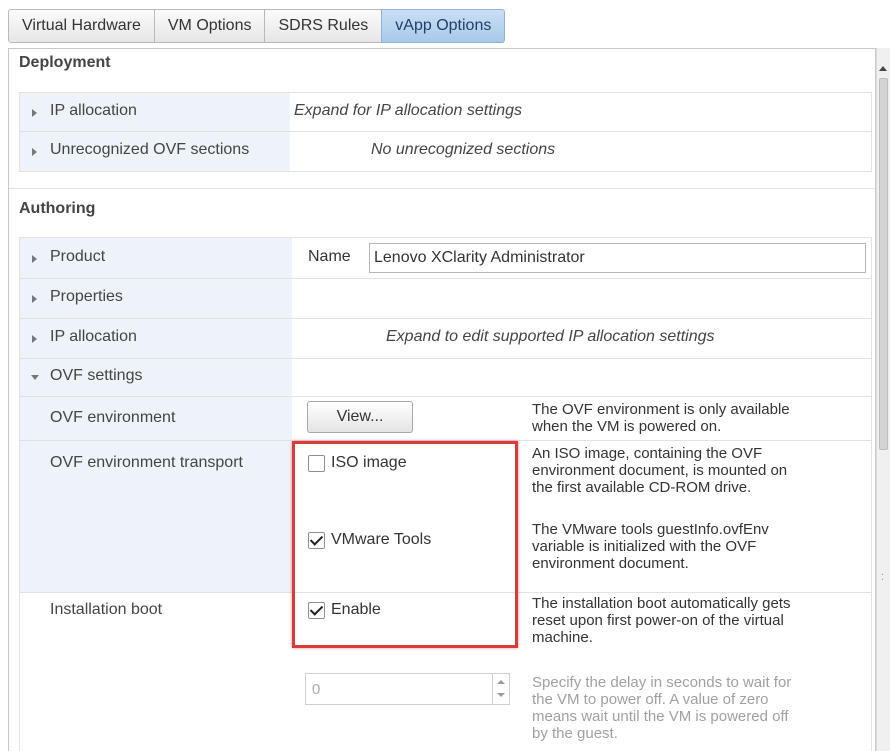  What do you see at coordinates (658, 620) in the screenshot?
I see `installation-boot-desc-line2: reset upon first power-on of the virtual` at bounding box center [658, 620].